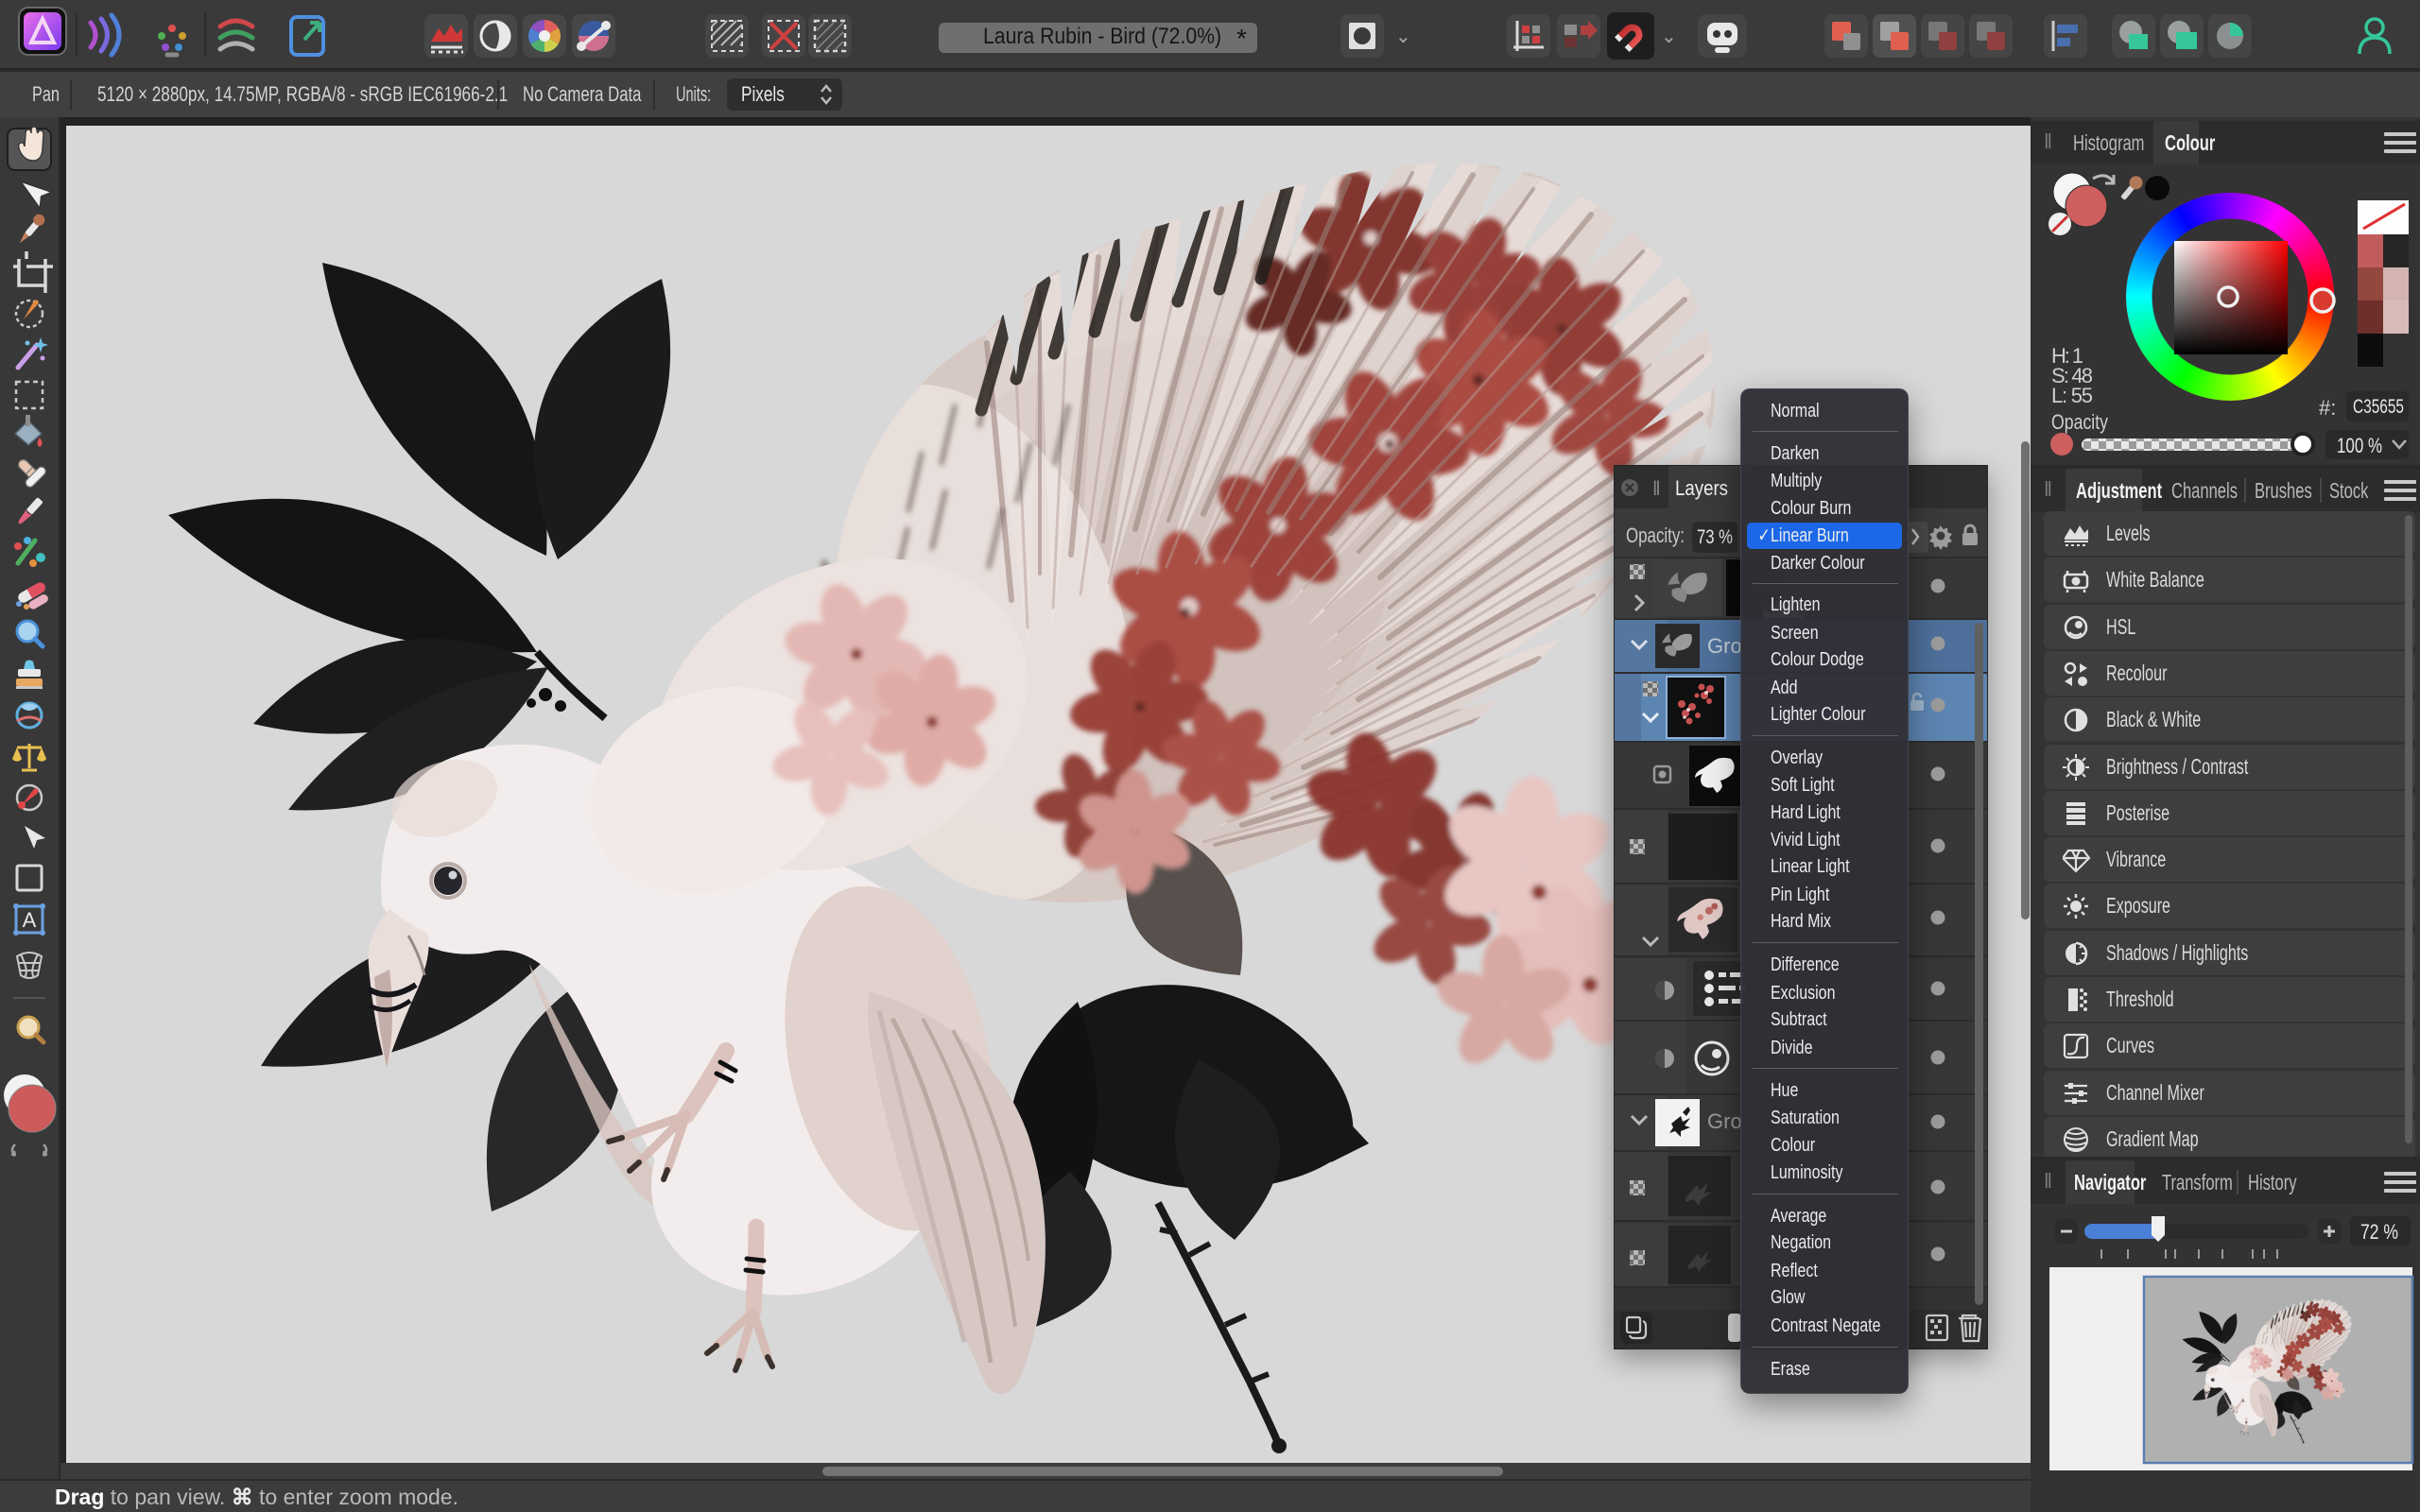  What do you see at coordinates (30, 920) in the screenshot?
I see `svg-text: A` at bounding box center [30, 920].